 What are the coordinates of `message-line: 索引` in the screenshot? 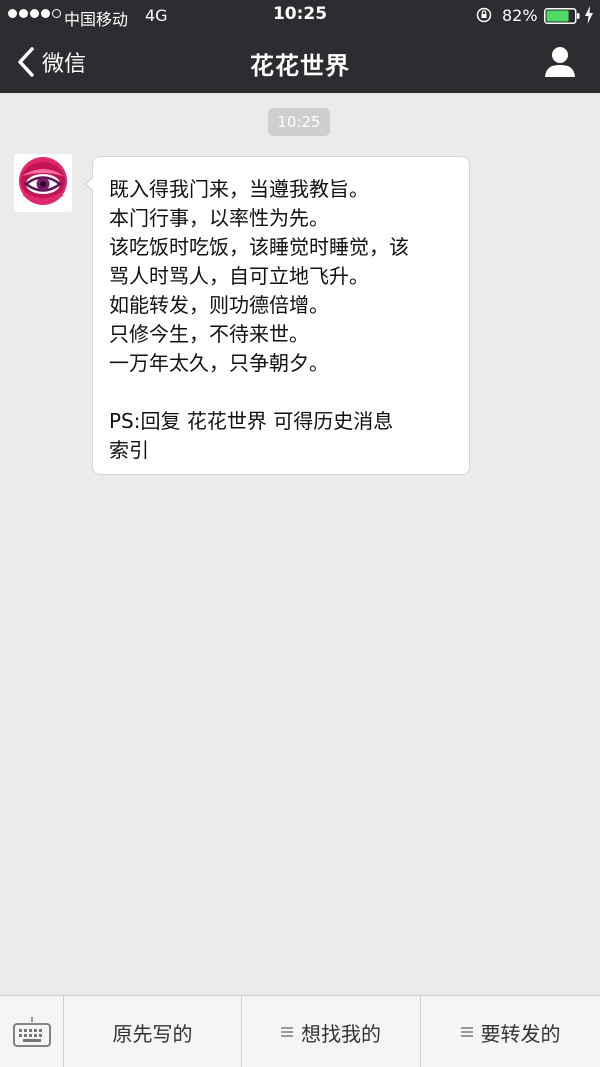 It's located at (129, 450).